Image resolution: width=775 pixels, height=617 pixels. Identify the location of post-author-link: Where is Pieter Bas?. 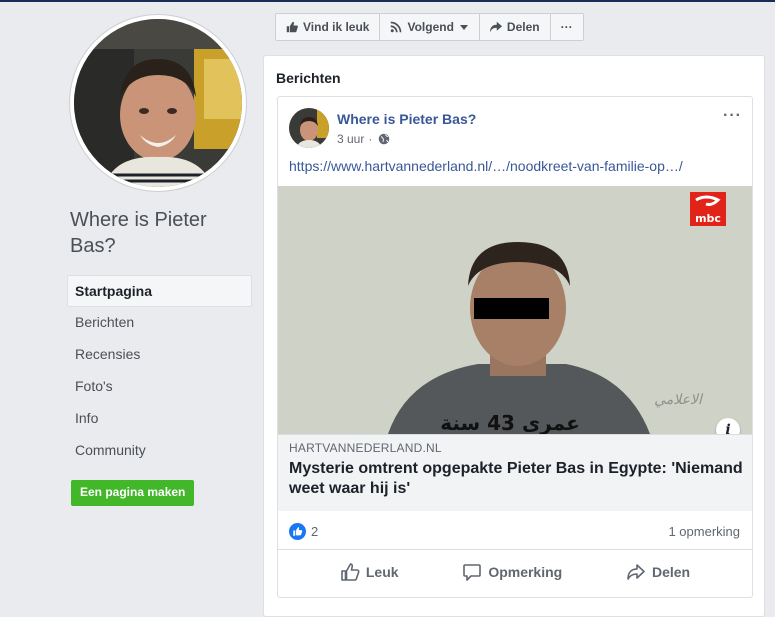
(406, 119).